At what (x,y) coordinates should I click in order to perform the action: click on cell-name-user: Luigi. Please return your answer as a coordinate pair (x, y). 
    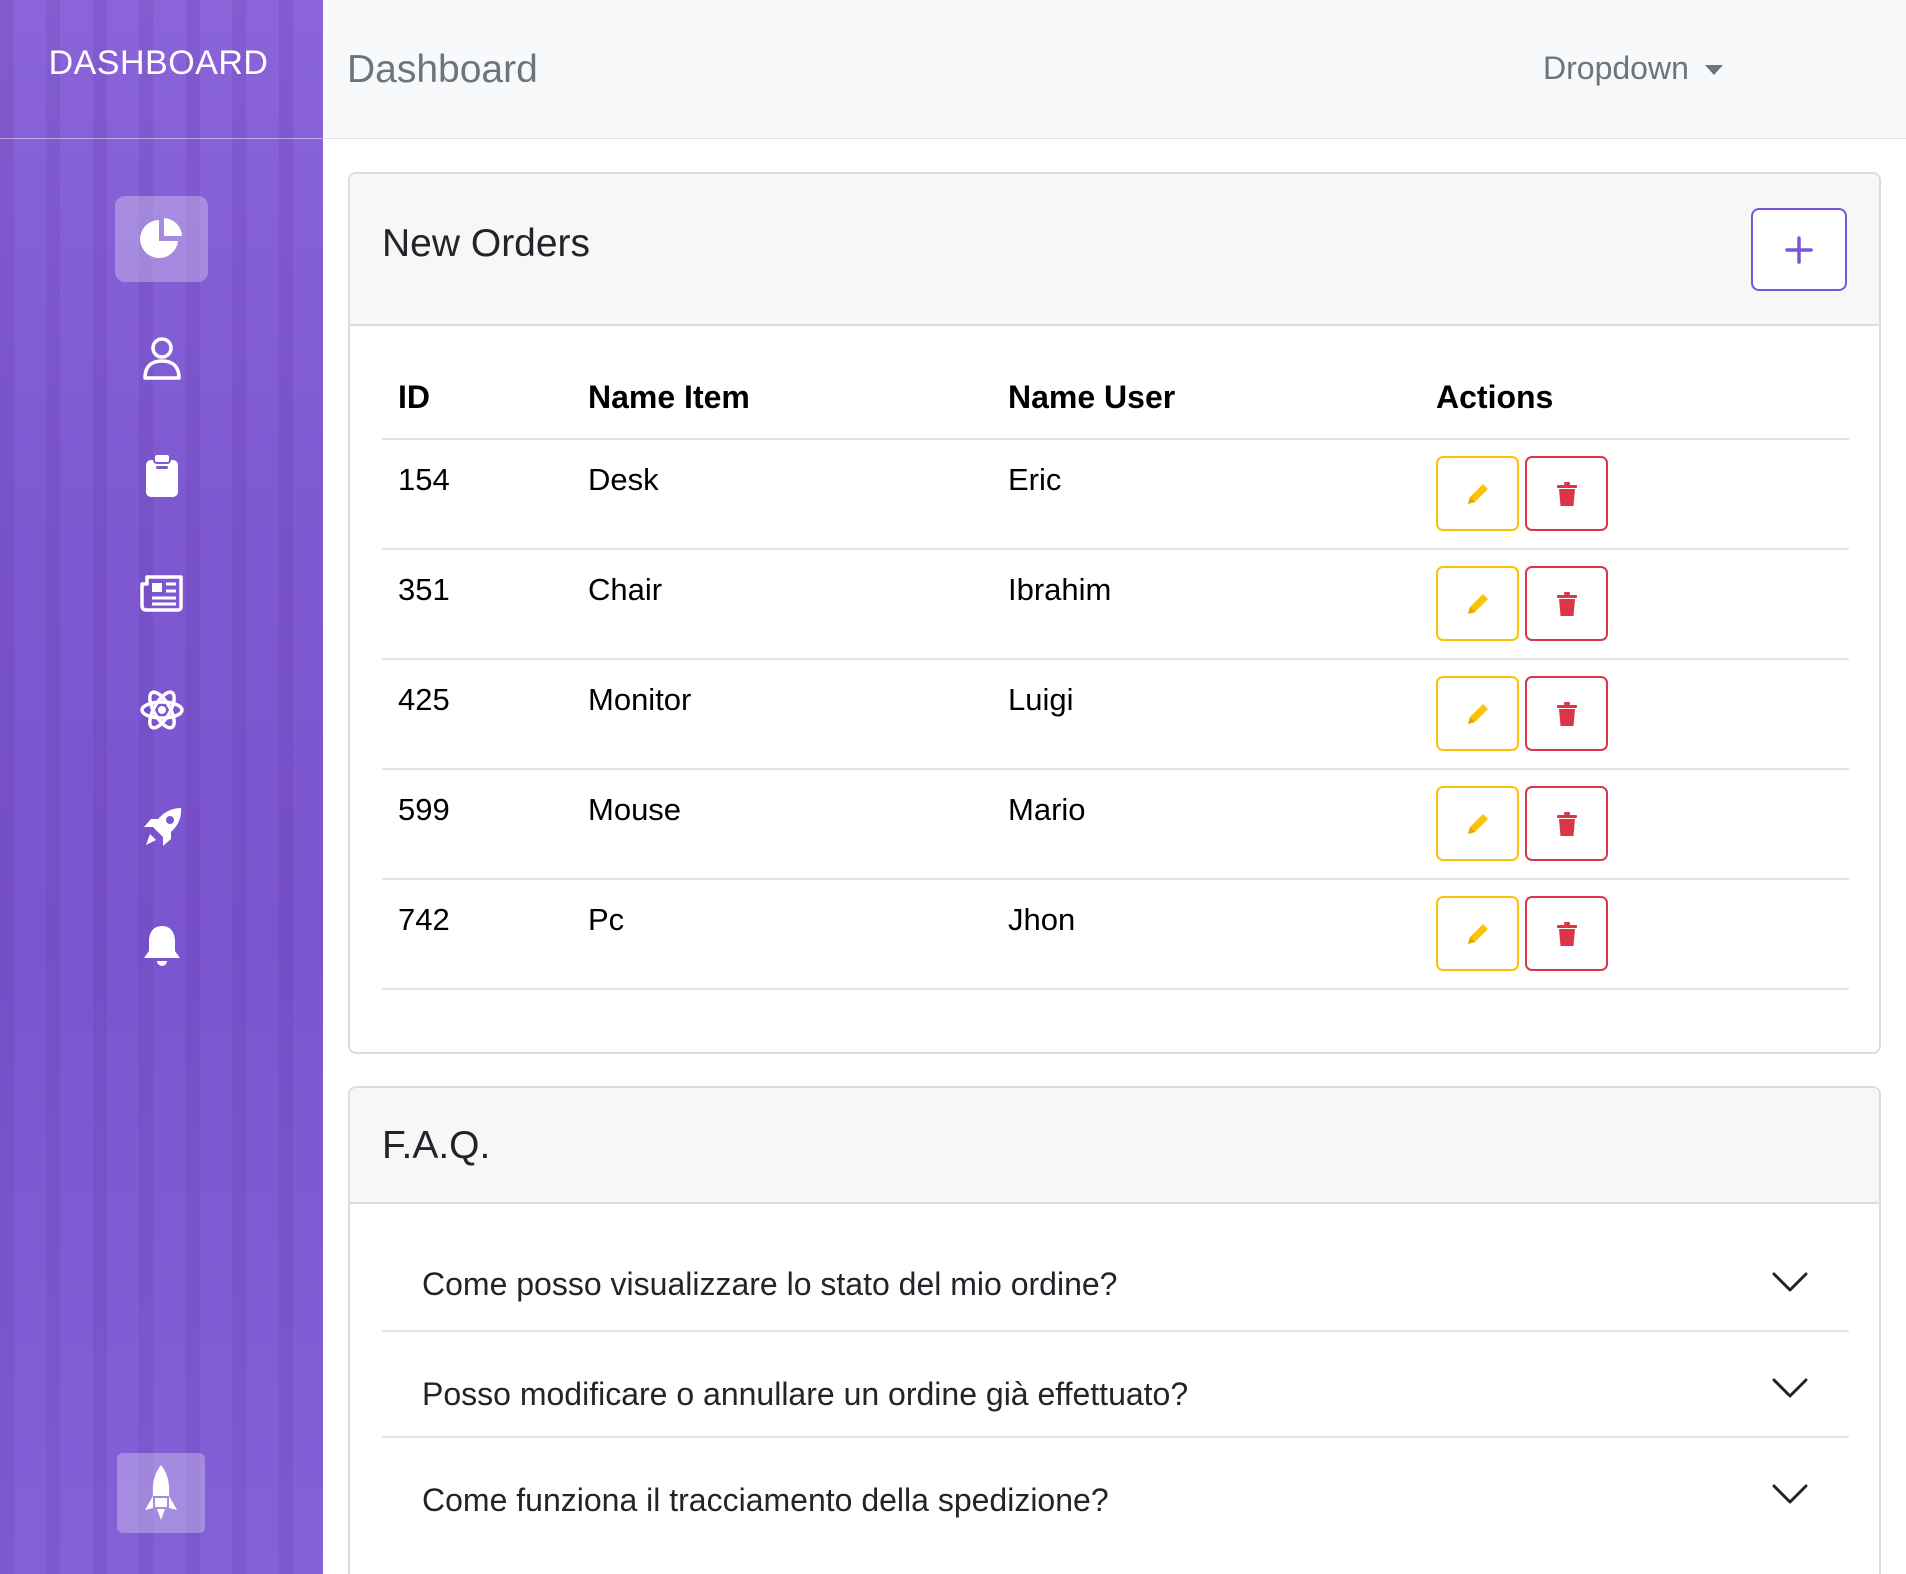
    Looking at the image, I should click on (1206, 714).